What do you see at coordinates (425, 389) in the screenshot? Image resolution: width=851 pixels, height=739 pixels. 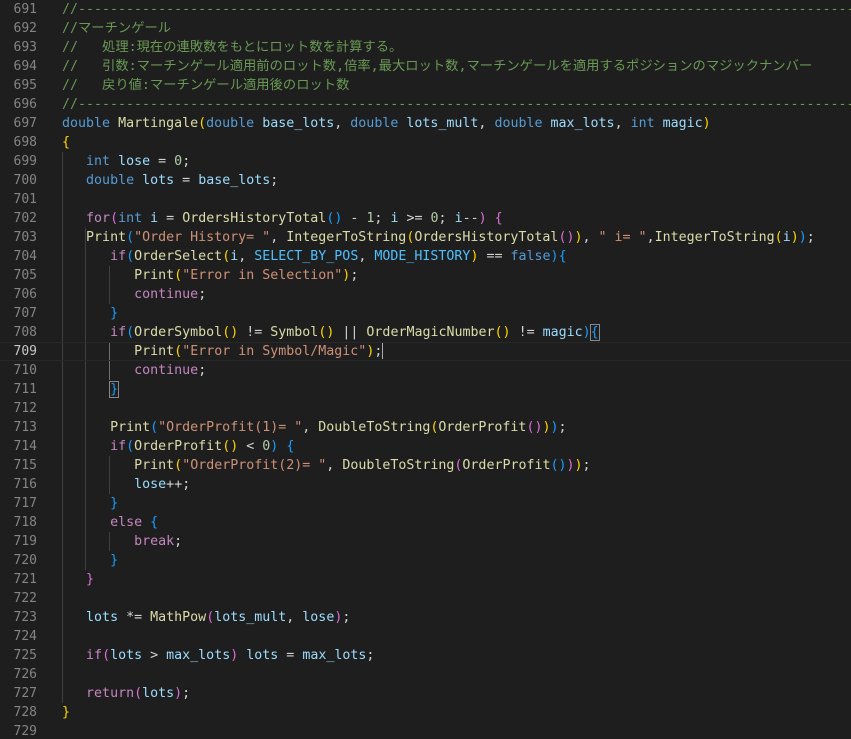 I see `code-line: 711 }` at bounding box center [425, 389].